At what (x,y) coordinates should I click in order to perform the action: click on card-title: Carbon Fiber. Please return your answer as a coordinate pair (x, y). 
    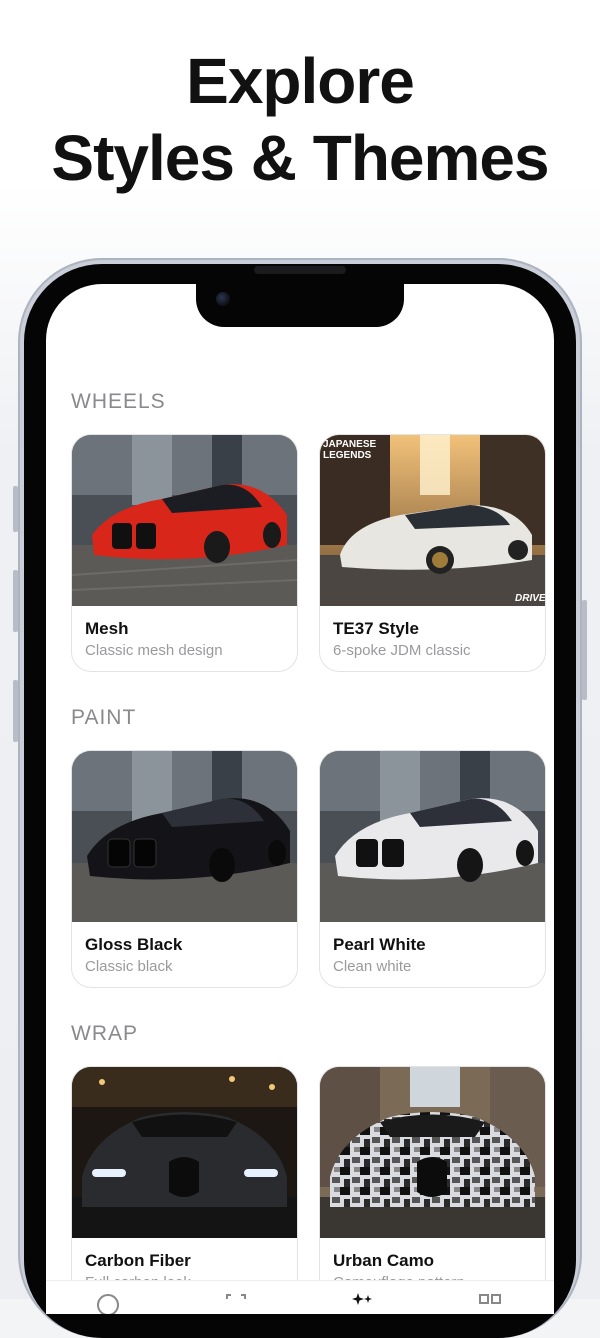
    Looking at the image, I should click on (138, 1260).